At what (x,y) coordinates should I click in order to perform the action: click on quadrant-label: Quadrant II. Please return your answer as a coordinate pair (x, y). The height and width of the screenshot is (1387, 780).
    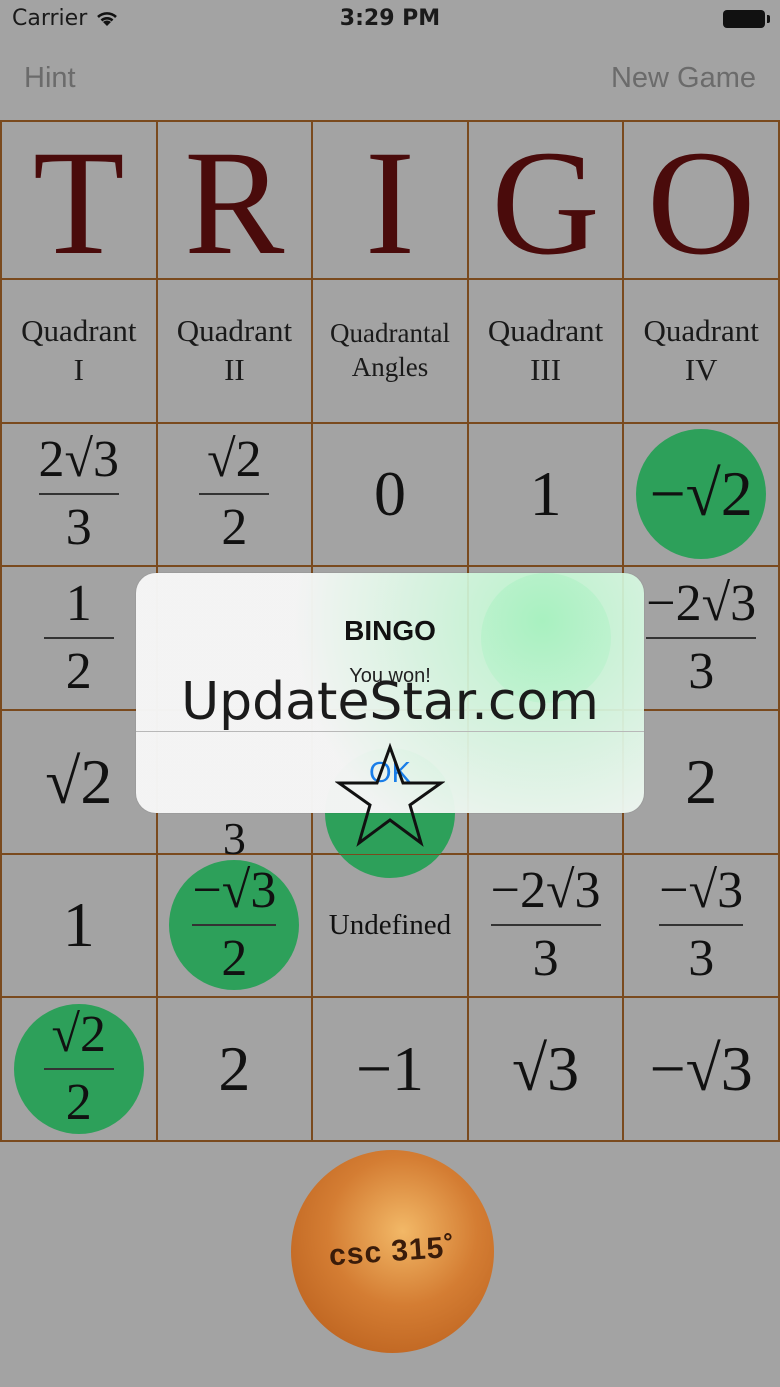
    Looking at the image, I should click on (234, 350).